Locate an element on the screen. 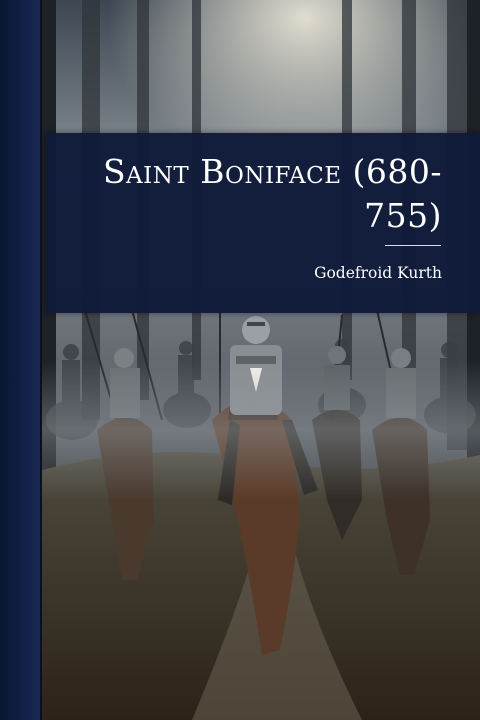 The width and height of the screenshot is (480, 720). book-title-line-2: 755) is located at coordinates (403, 215).